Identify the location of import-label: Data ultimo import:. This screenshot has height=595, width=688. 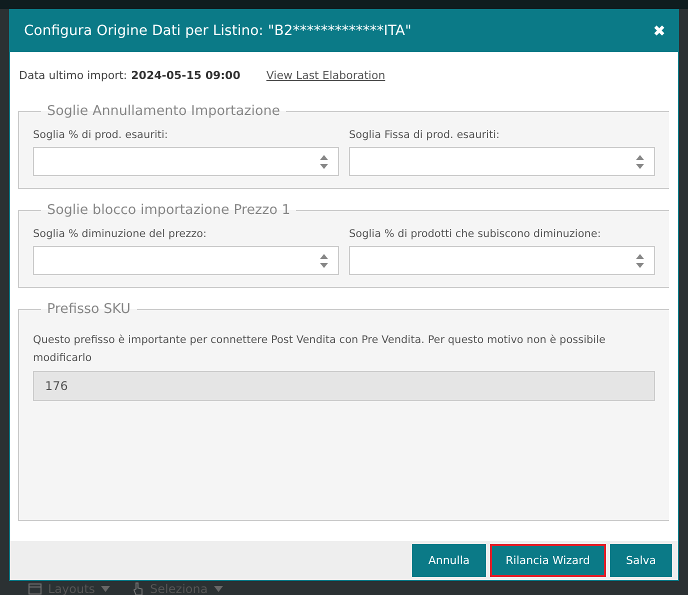
(73, 75).